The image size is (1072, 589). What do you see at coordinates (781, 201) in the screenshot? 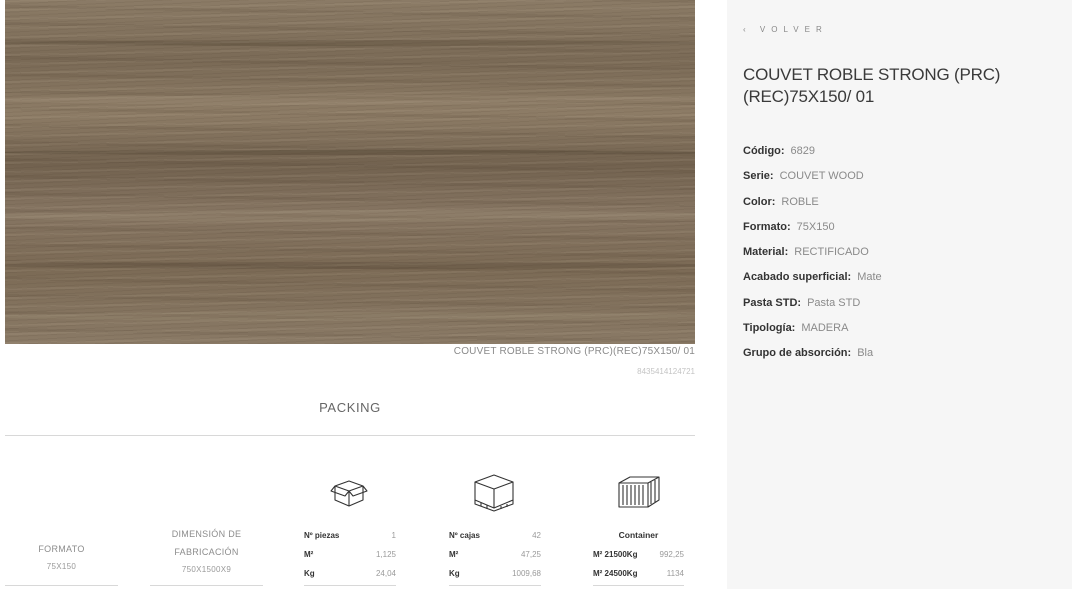
I see `spec-color: Color: ROBLE` at bounding box center [781, 201].